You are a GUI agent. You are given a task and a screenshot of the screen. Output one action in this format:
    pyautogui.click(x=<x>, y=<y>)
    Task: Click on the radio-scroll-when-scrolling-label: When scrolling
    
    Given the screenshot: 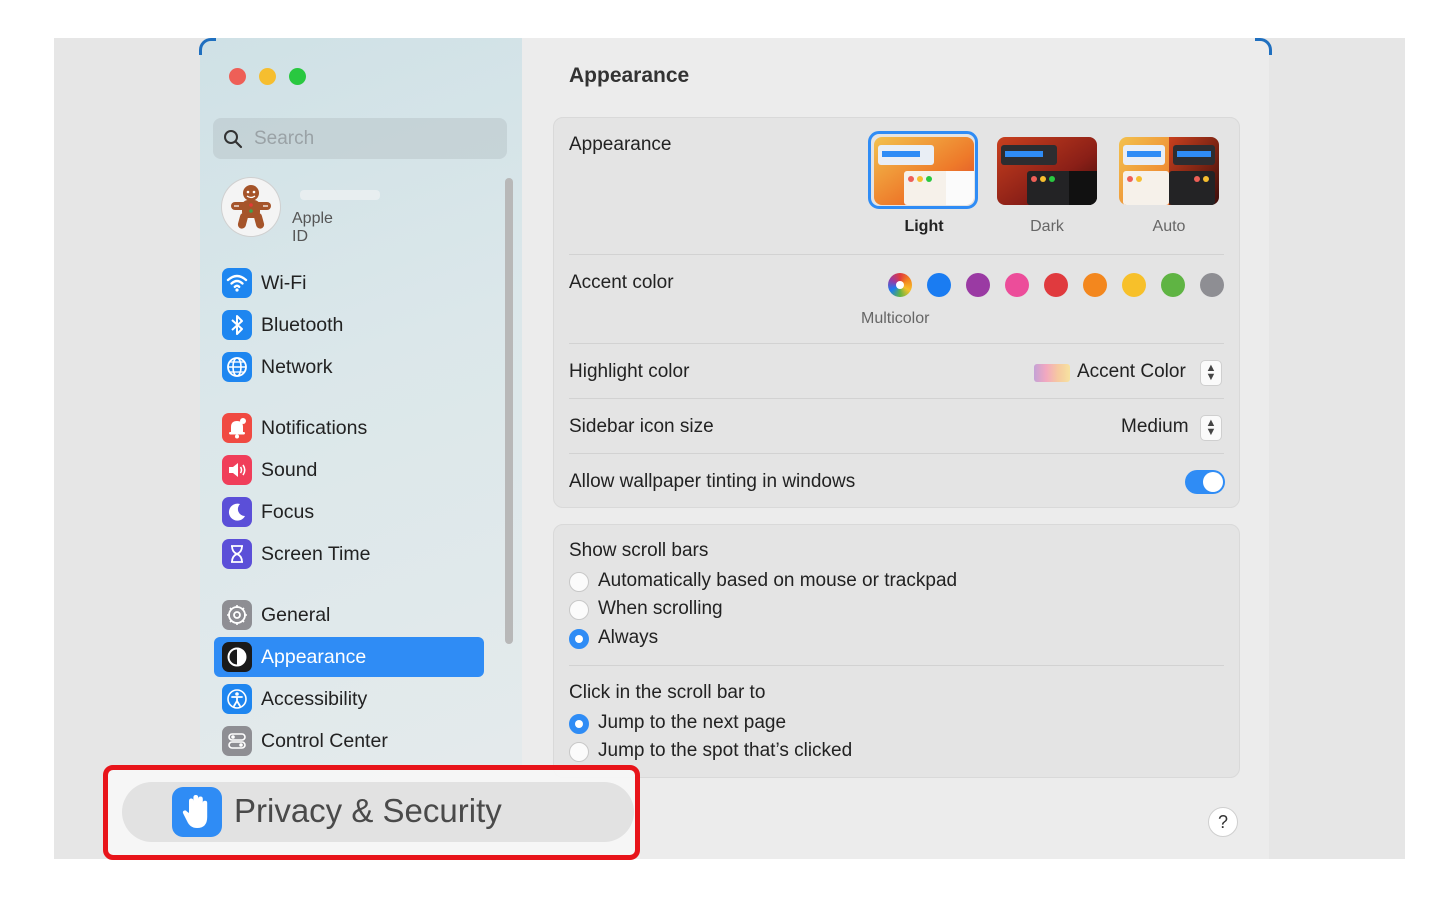 What is the action you would take?
    pyautogui.click(x=660, y=609)
    